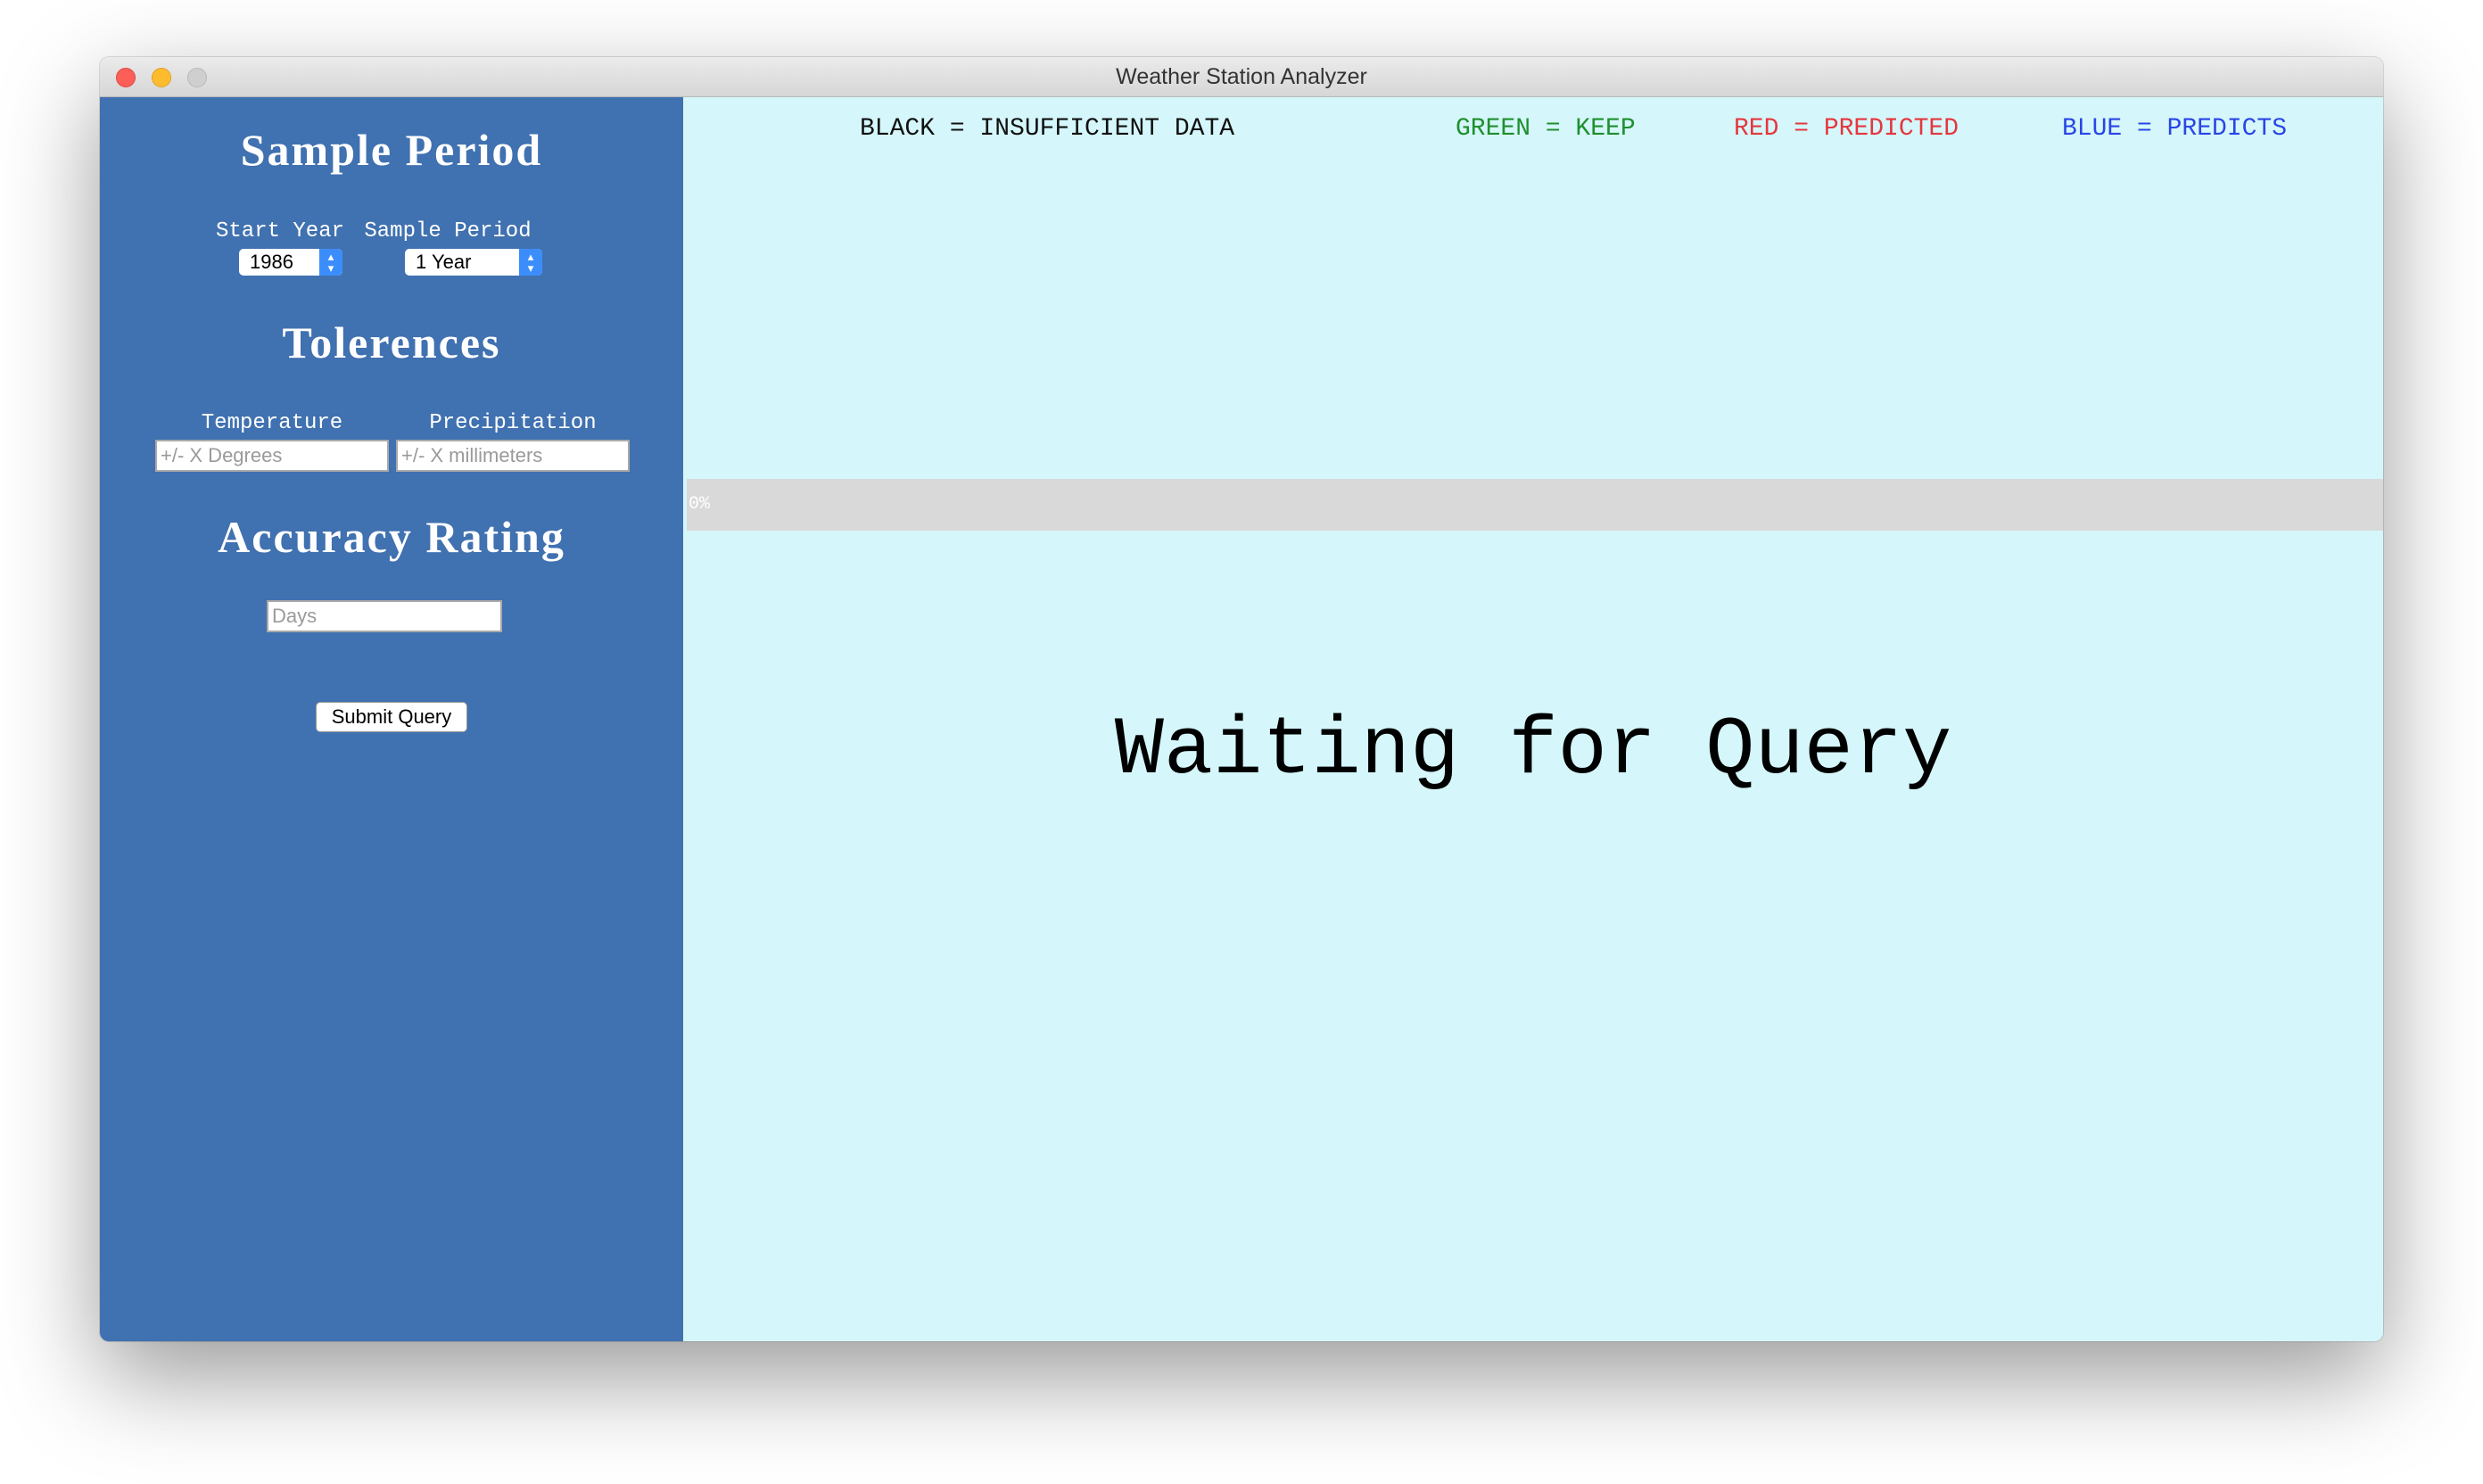 This screenshot has width=2483, height=1484. What do you see at coordinates (1533, 751) in the screenshot?
I see `status-message: Waiting for Query` at bounding box center [1533, 751].